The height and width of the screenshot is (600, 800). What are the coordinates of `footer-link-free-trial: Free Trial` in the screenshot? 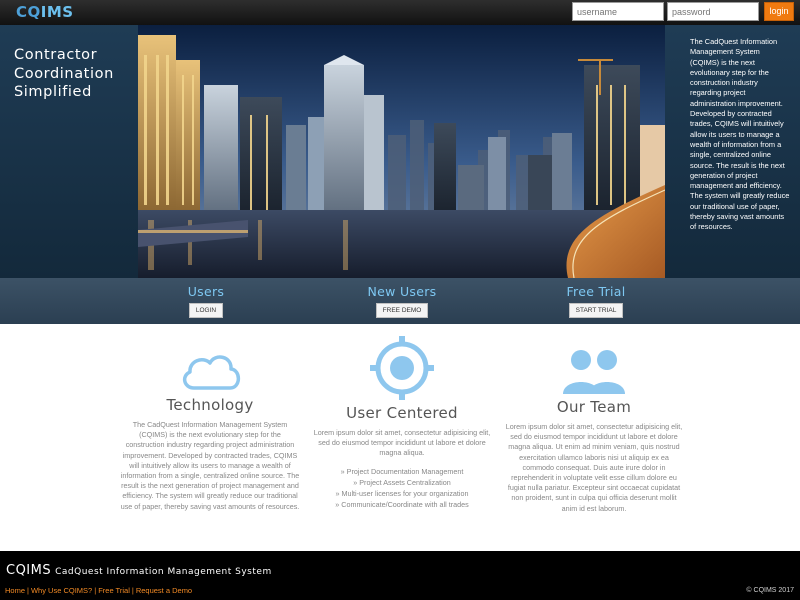 It's located at (114, 590).